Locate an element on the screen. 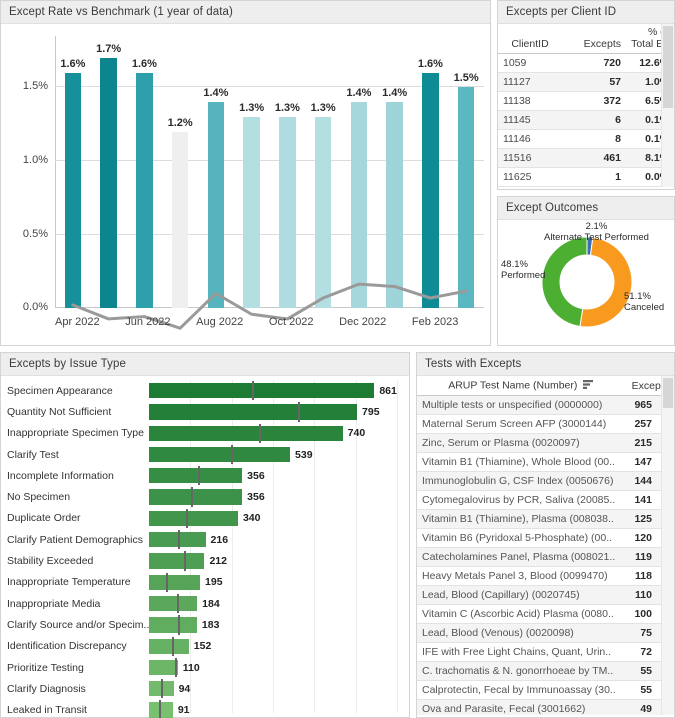 The width and height of the screenshot is (675, 718). client-excepts-cell: 461 is located at coordinates (594, 158).